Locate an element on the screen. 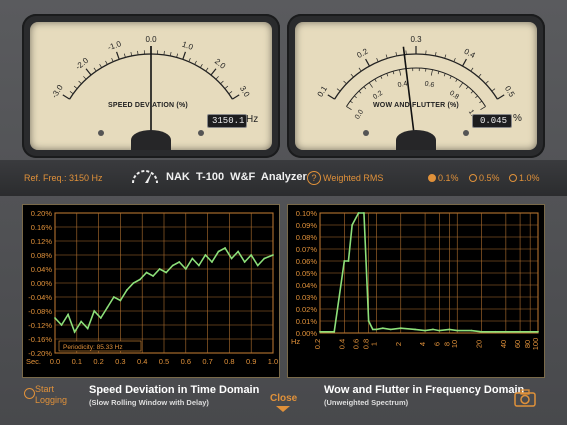 Image resolution: width=567 pixels, height=425 pixels. close-arrow-icon is located at coordinates (283, 409).